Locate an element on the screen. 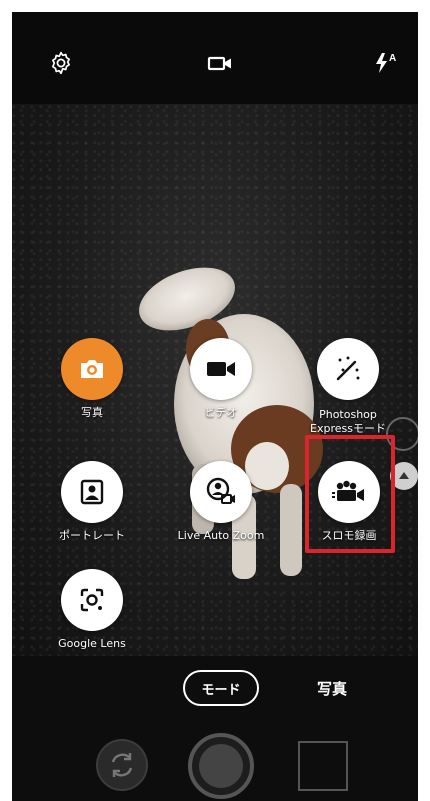 This screenshot has height=801, width=430. mode-google-lens: Google Lens is located at coordinates (92, 610).